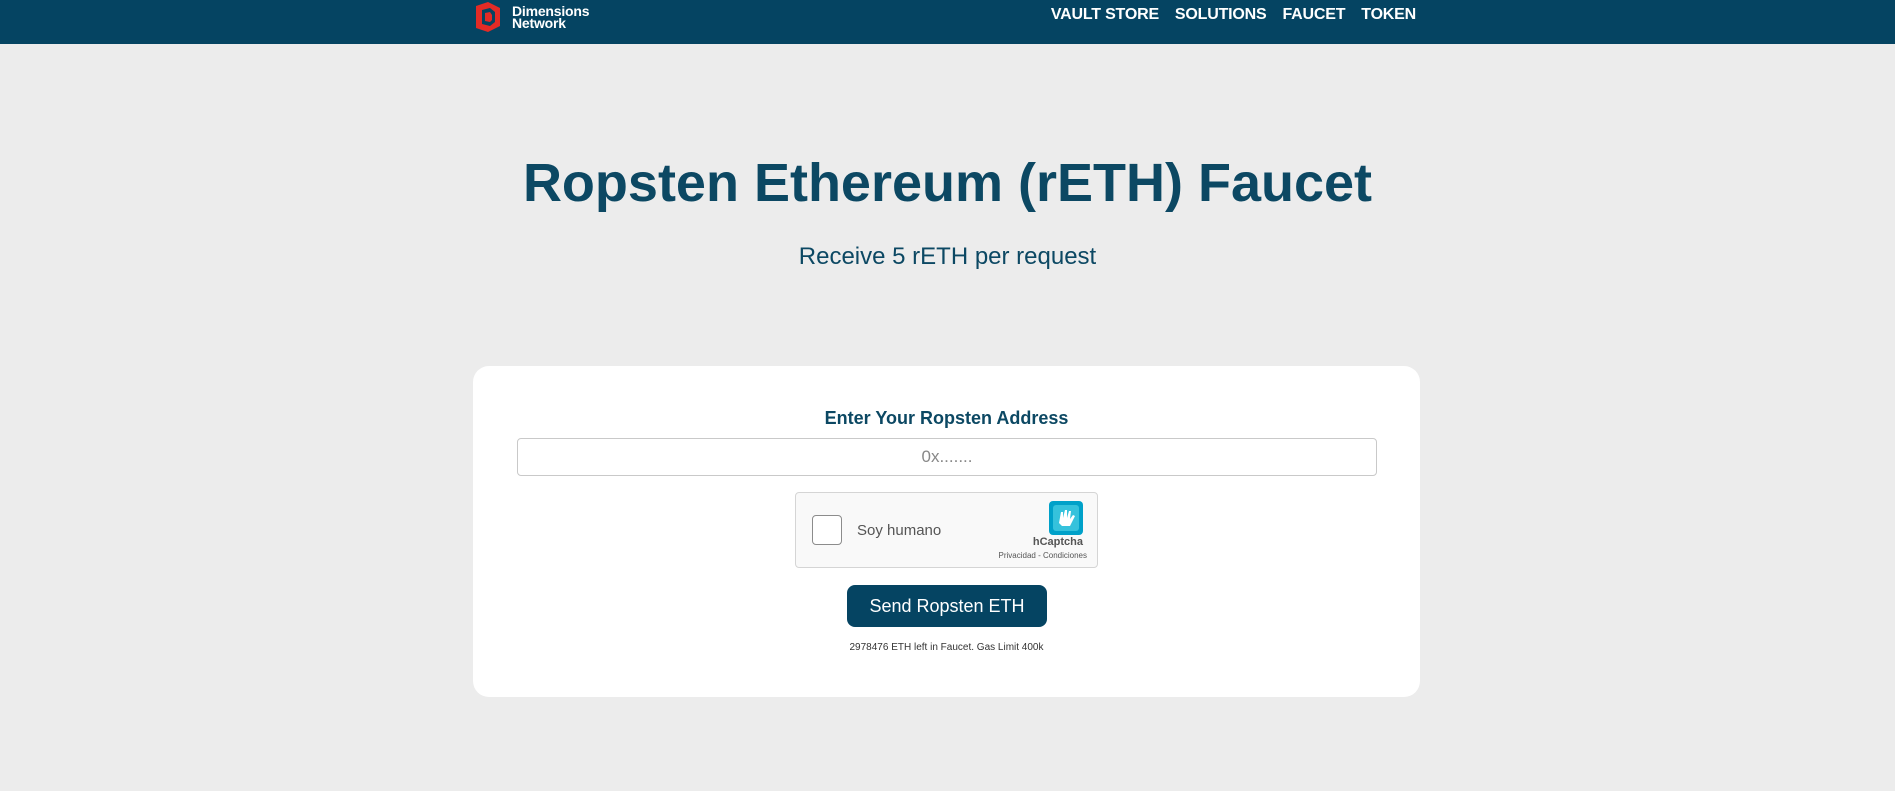 The height and width of the screenshot is (791, 1895). Describe the element at coordinates (1313, 15) in the screenshot. I see `nav-faucet: FAUCET` at that location.